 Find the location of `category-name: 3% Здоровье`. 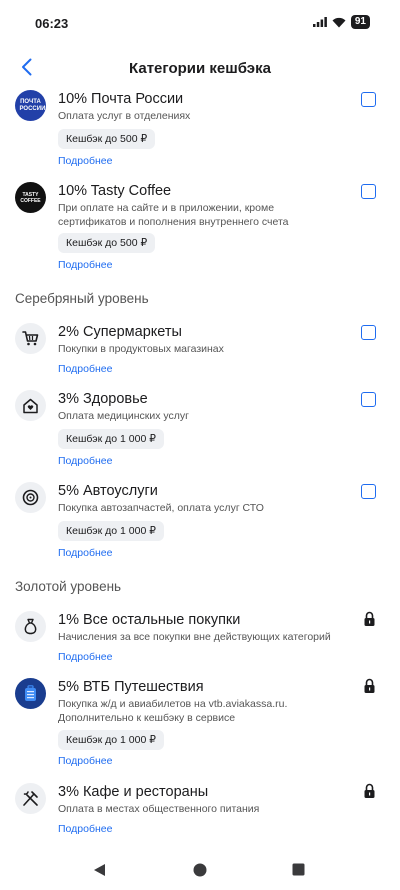

category-name: 3% Здоровье is located at coordinates (103, 399).